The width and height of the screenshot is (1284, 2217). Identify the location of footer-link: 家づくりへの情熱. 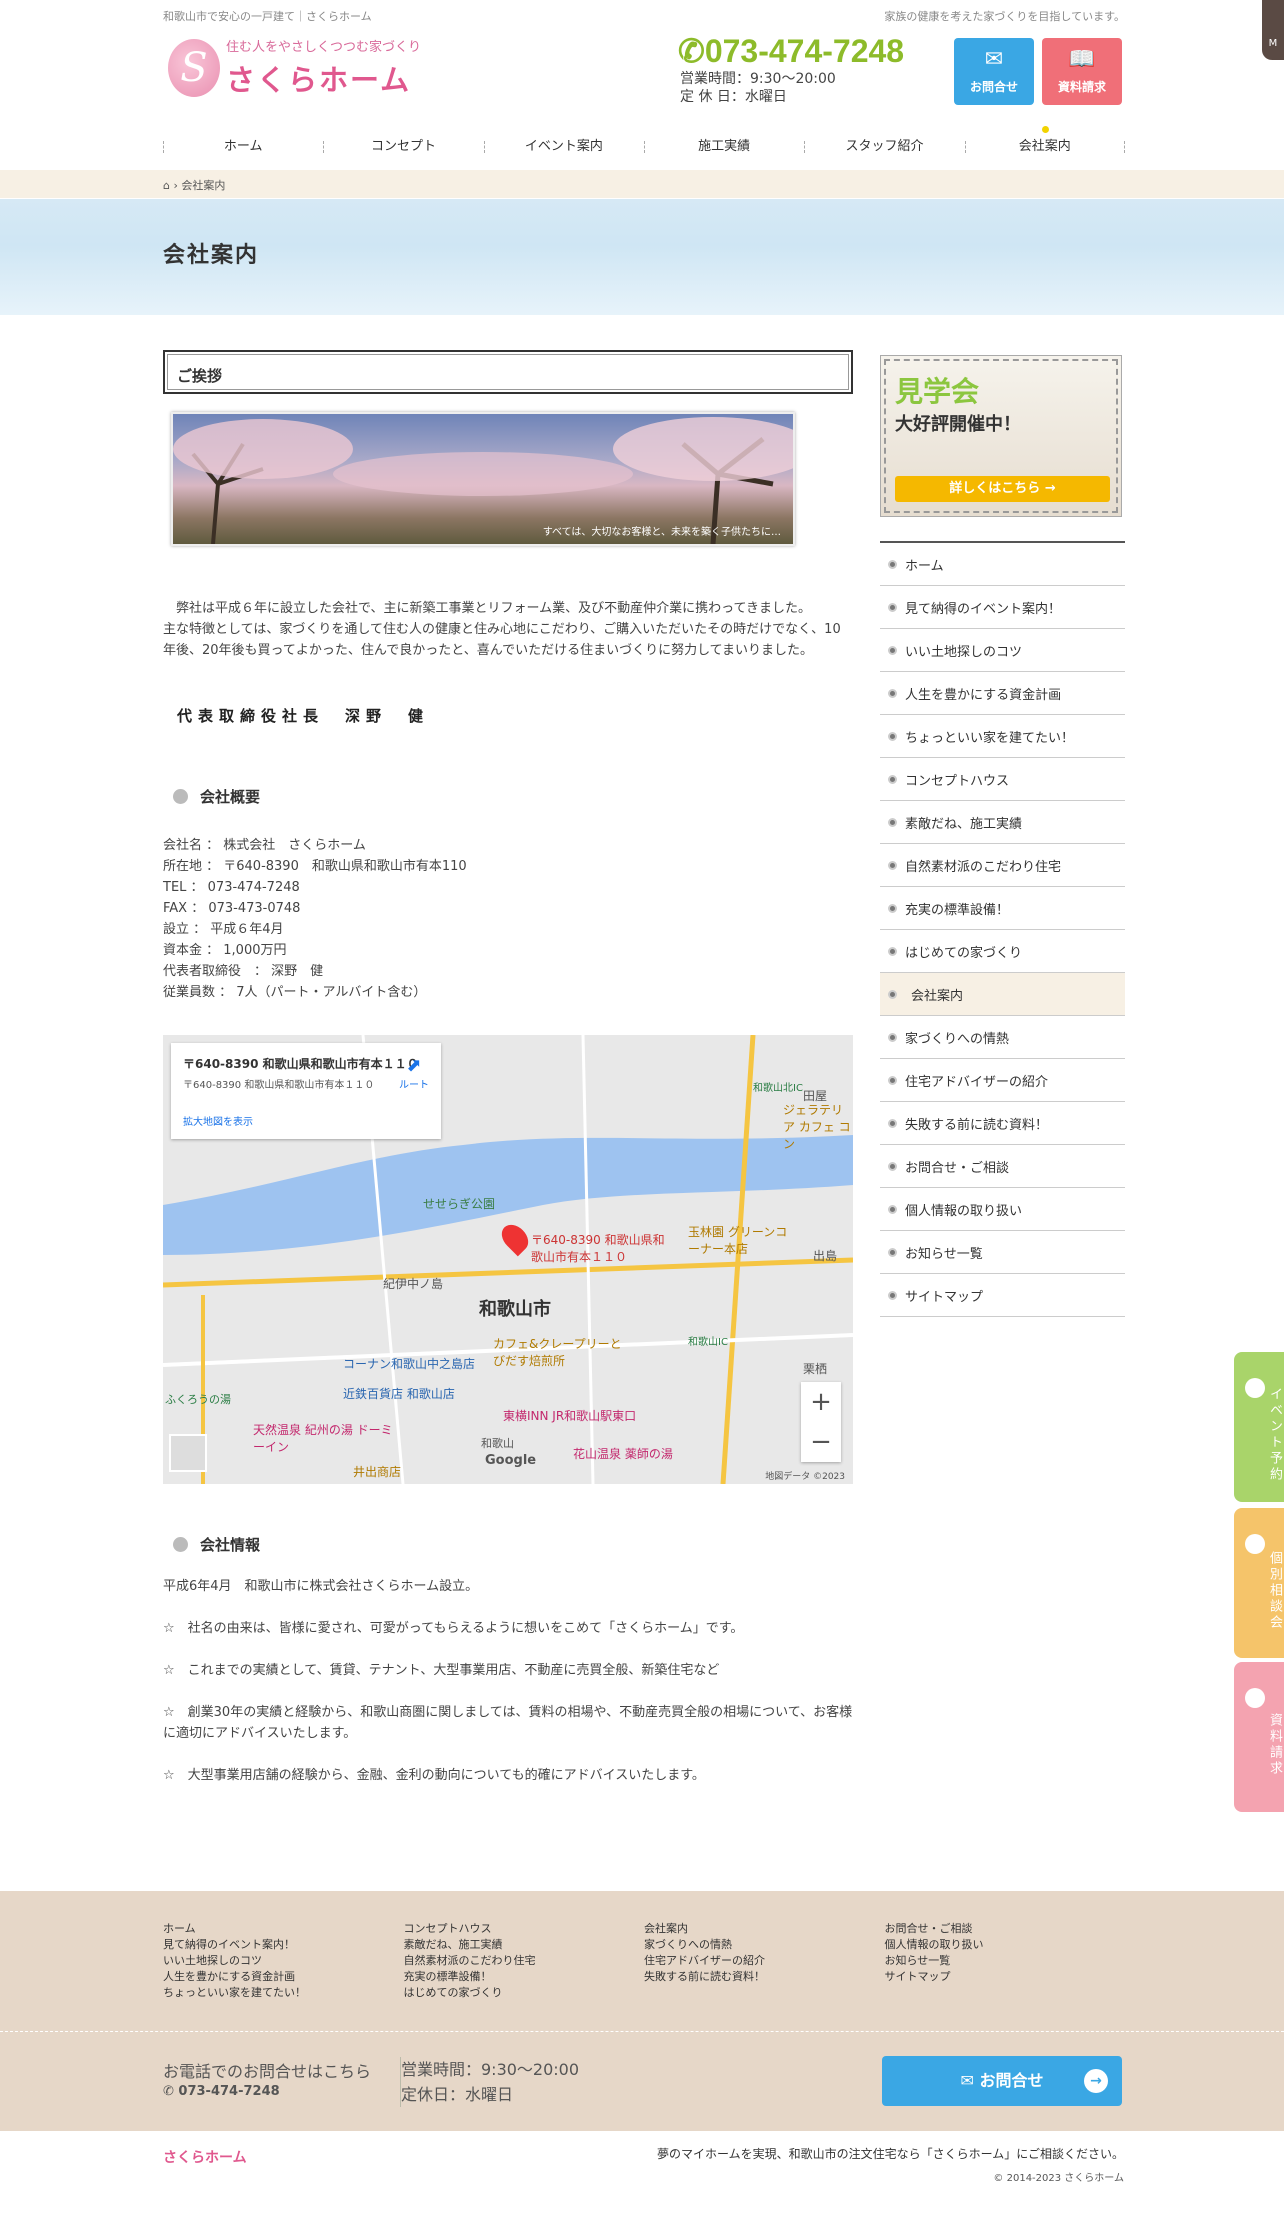
(764, 1945).